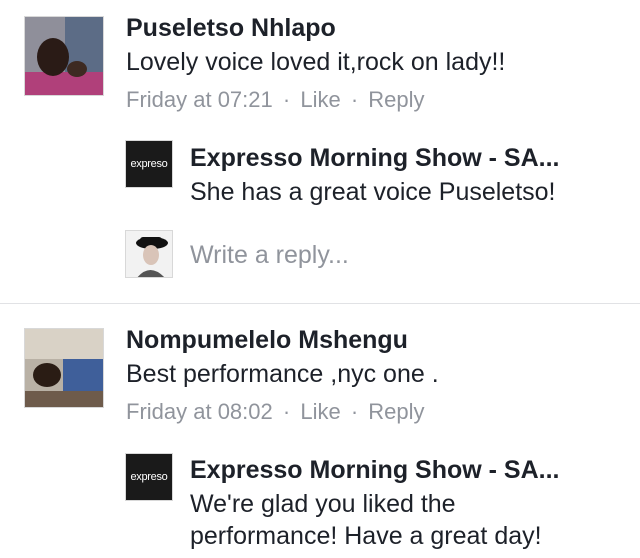  Describe the element at coordinates (231, 28) in the screenshot. I see `comment-author: Puseletso Nhlapo` at that location.